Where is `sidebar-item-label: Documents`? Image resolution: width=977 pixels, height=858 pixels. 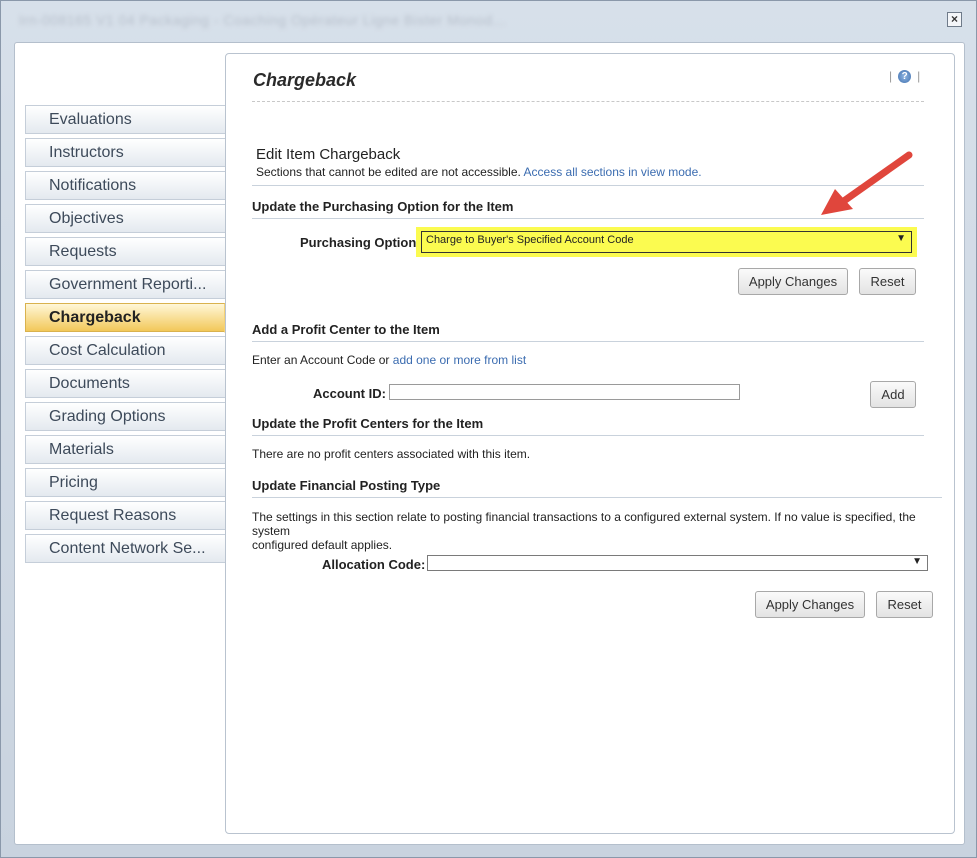 sidebar-item-label: Documents is located at coordinates (89, 383).